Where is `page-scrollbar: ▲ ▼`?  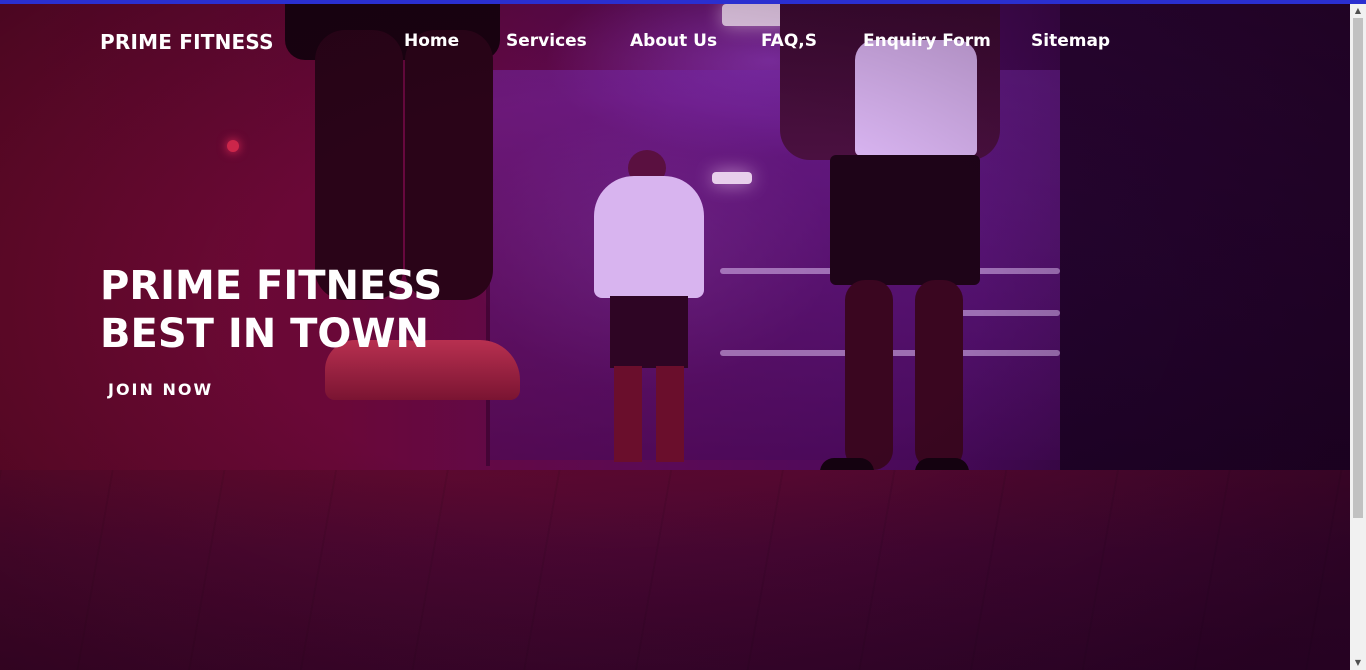 page-scrollbar: ▲ ▼ is located at coordinates (1358, 337).